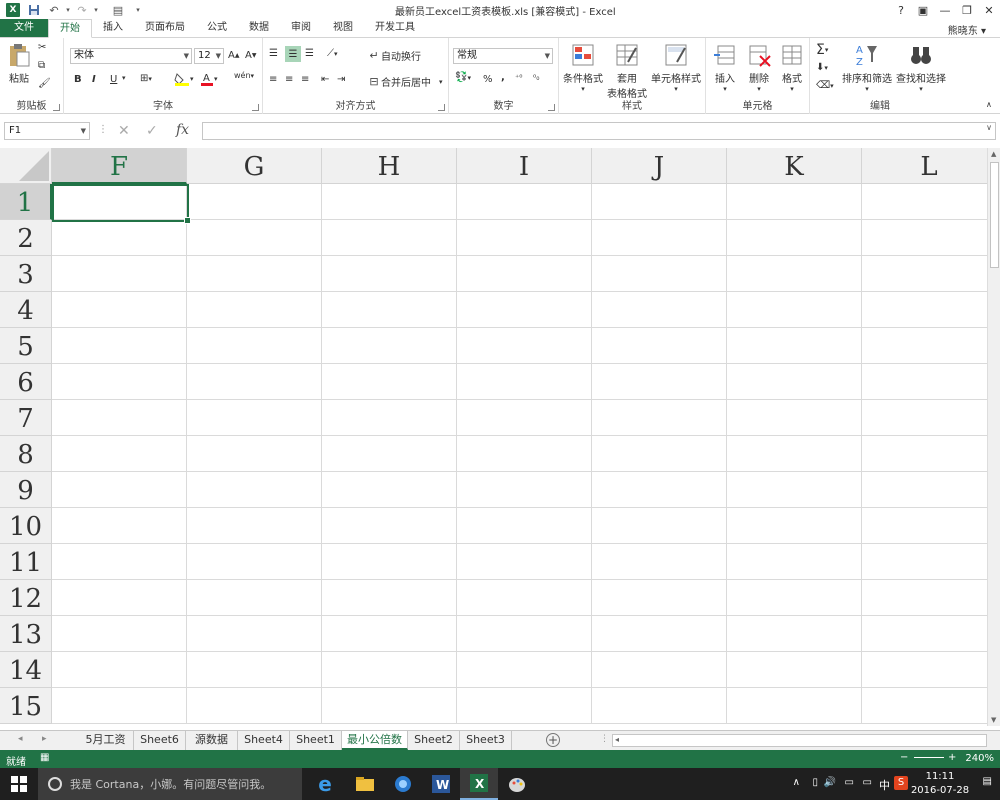  Describe the element at coordinates (119, 526) in the screenshot. I see `cell-f10` at that location.